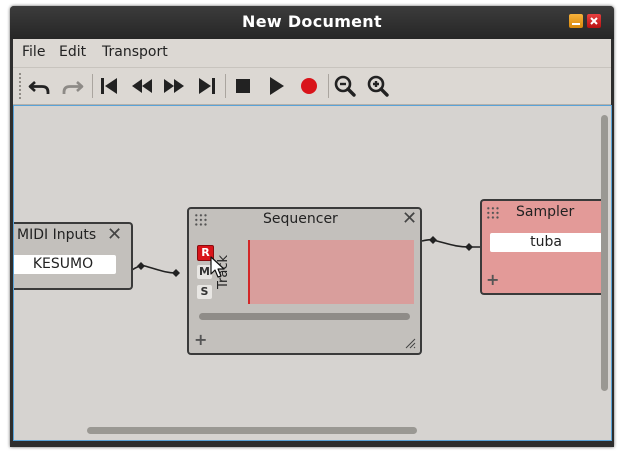 This screenshot has height=461, width=624. I want to click on close-window-button, so click(594, 21).